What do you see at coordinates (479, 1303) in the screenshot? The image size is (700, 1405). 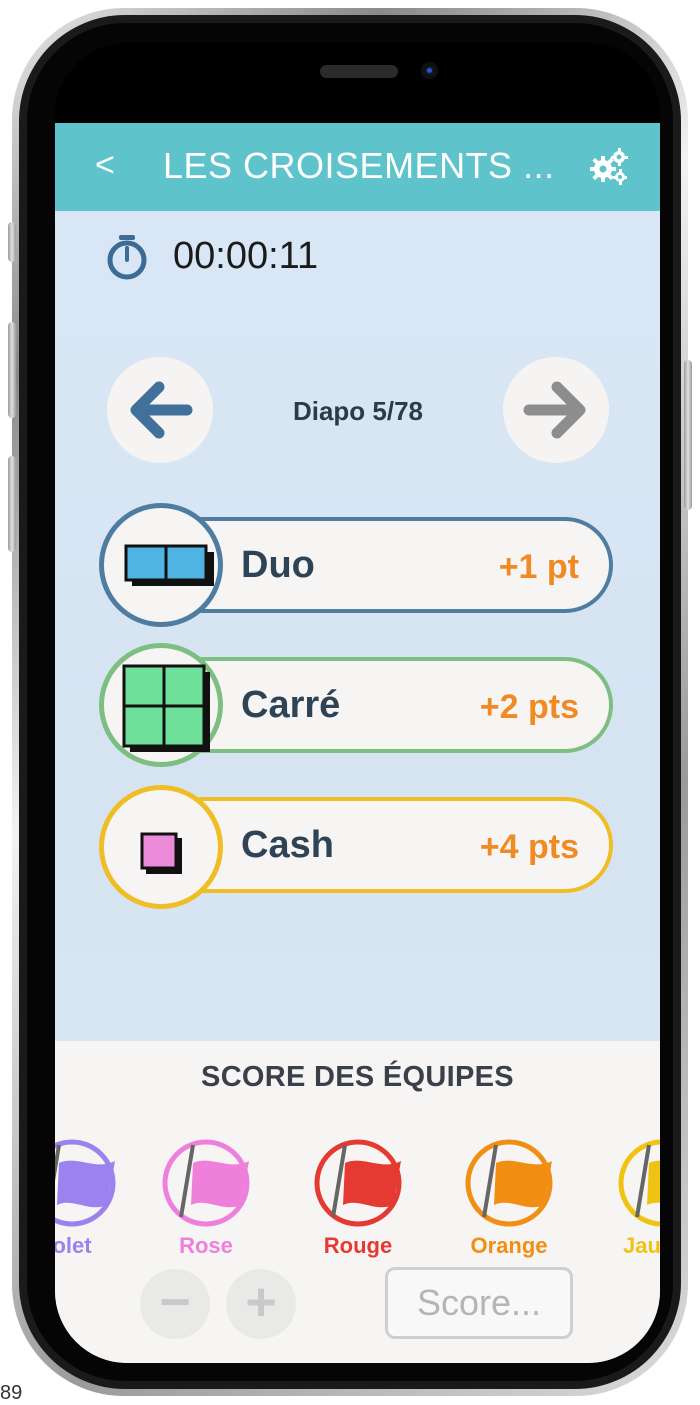 I see `score-input` at bounding box center [479, 1303].